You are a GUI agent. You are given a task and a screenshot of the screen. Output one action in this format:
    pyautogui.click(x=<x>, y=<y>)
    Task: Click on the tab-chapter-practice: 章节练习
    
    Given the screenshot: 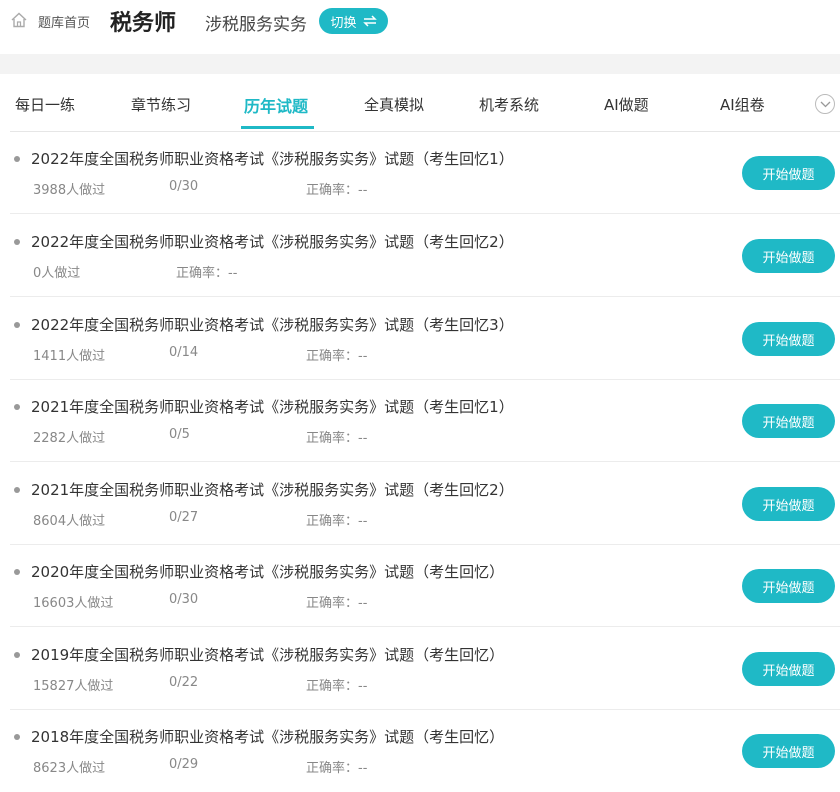 What is the action you would take?
    pyautogui.click(x=161, y=104)
    